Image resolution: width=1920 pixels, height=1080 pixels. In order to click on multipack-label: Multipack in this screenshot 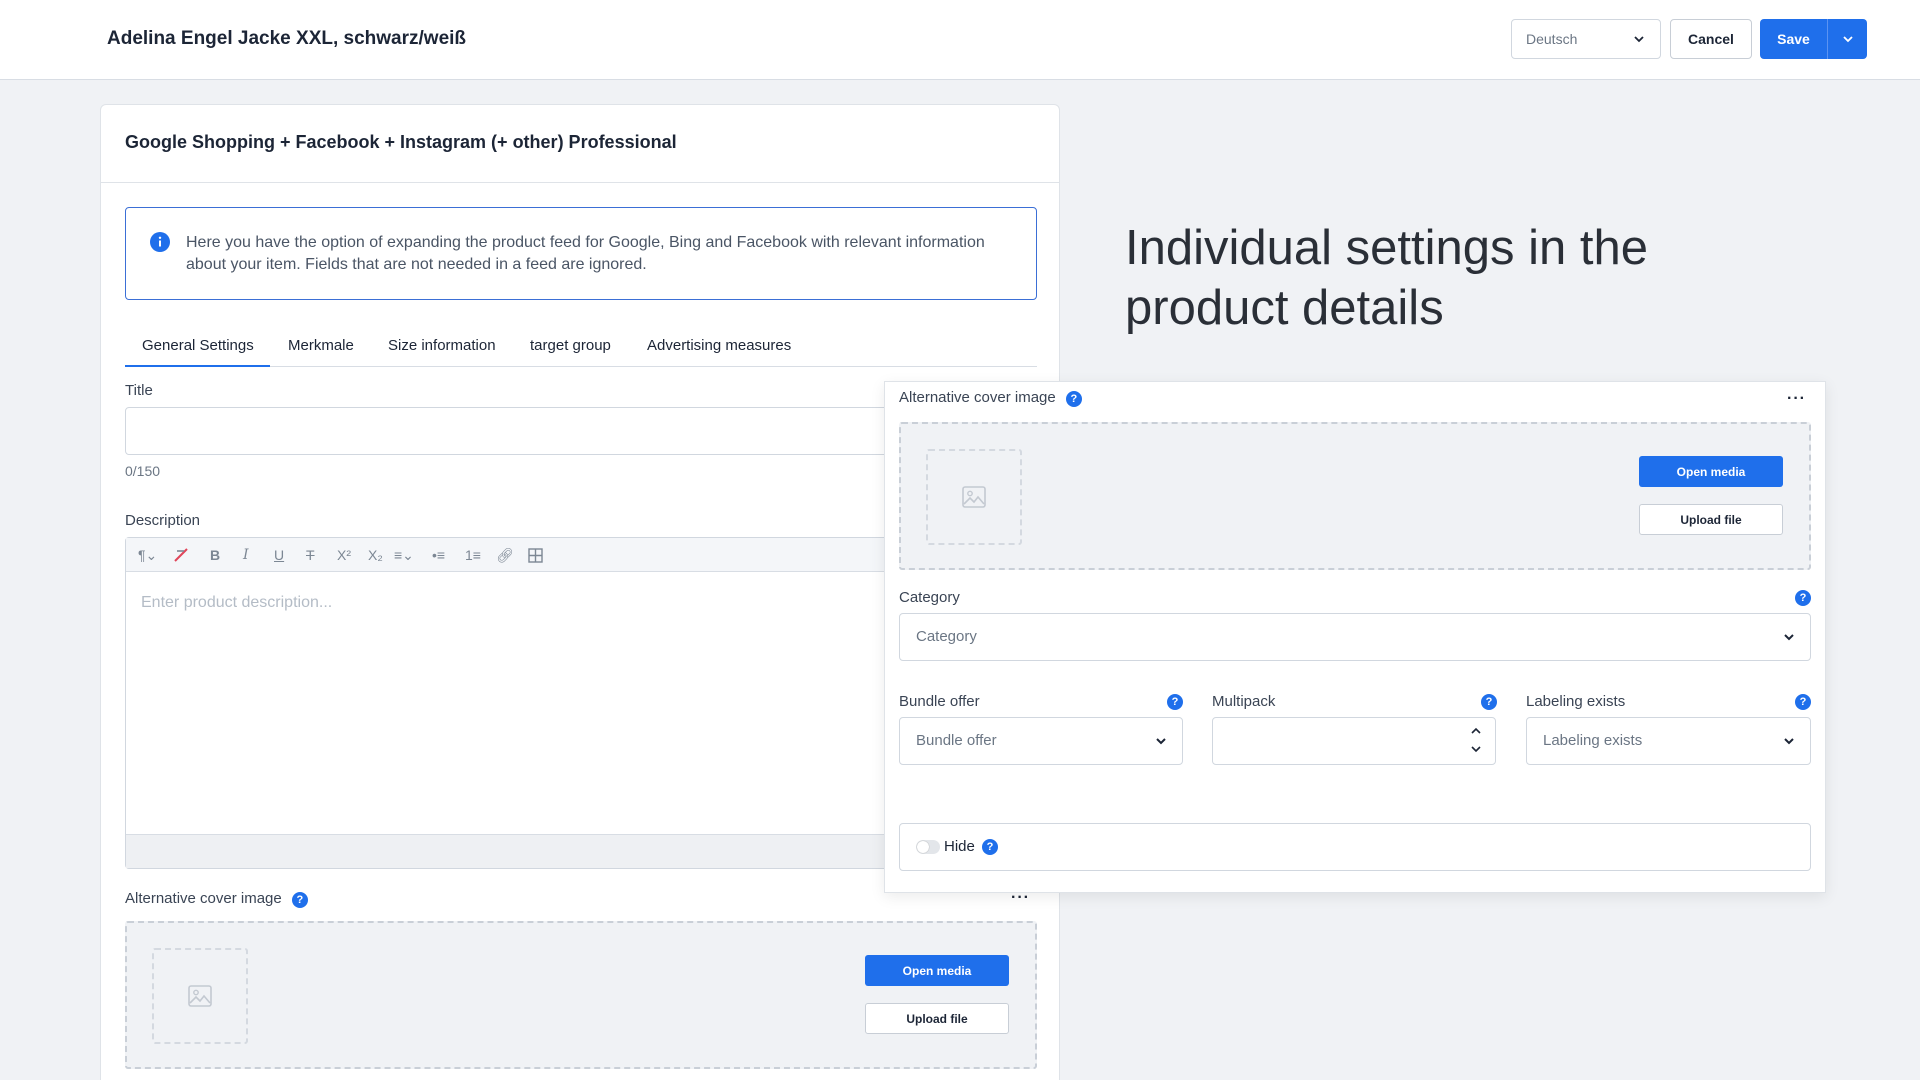, I will do `click(1244, 701)`.